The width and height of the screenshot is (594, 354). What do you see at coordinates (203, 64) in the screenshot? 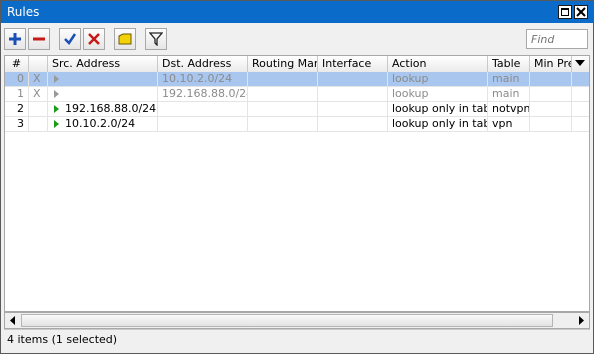
I see `column-header-dst-address: Dst. Address` at bounding box center [203, 64].